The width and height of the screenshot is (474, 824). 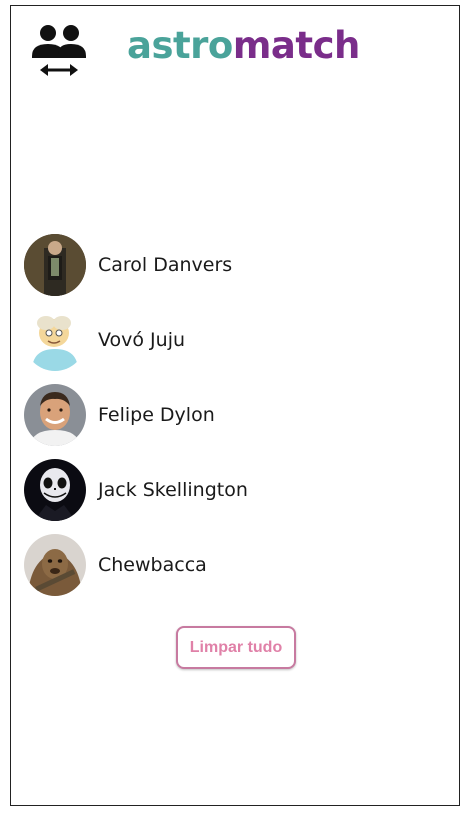 What do you see at coordinates (173, 489) in the screenshot?
I see `match-name: Jack Skellington` at bounding box center [173, 489].